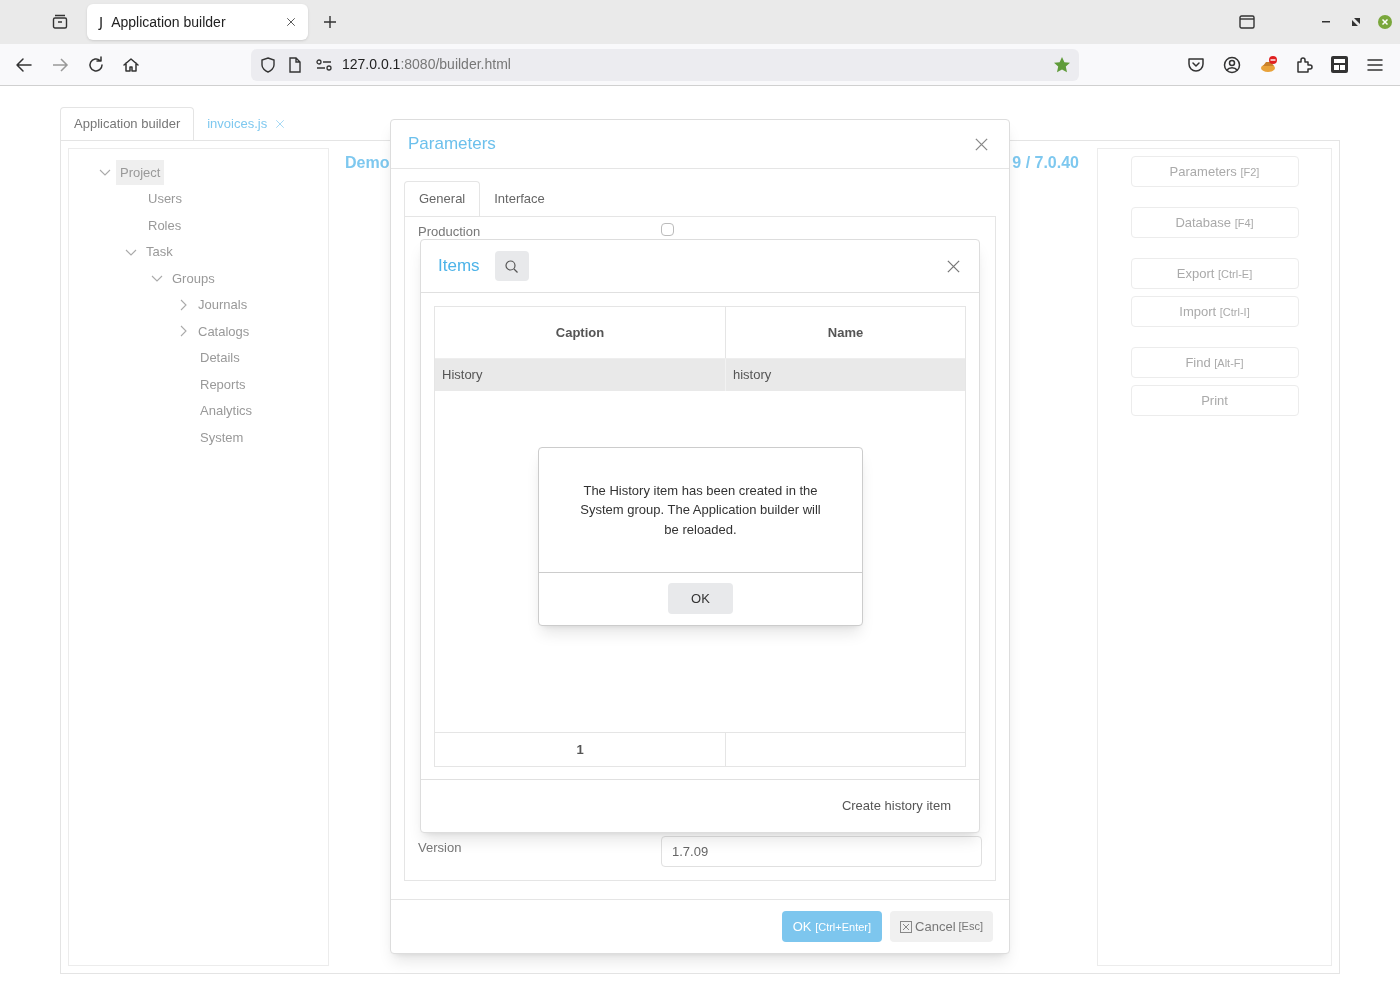  What do you see at coordinates (450, 232) in the screenshot?
I see `field-label: Production` at bounding box center [450, 232].